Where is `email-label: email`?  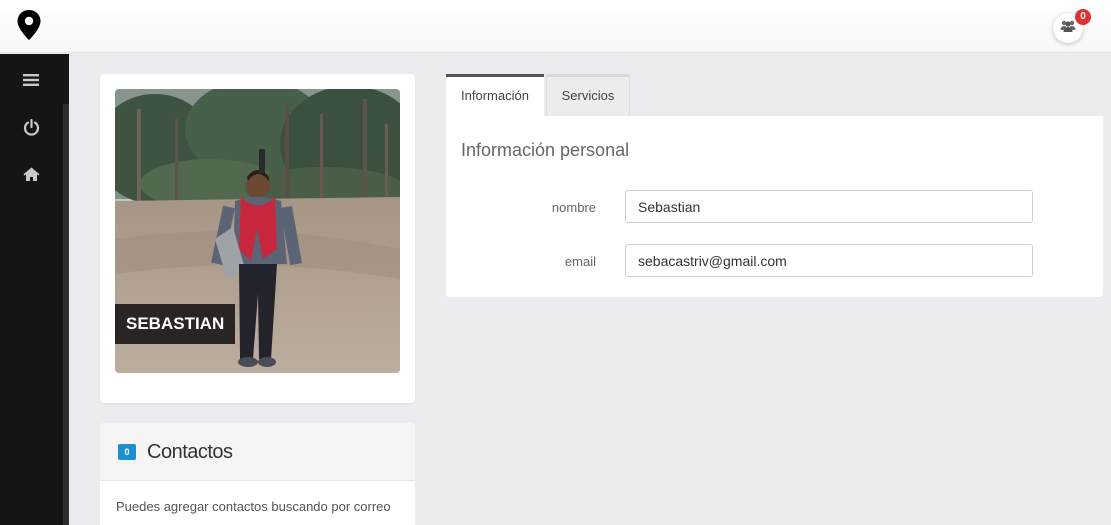
email-label: email is located at coordinates (580, 261).